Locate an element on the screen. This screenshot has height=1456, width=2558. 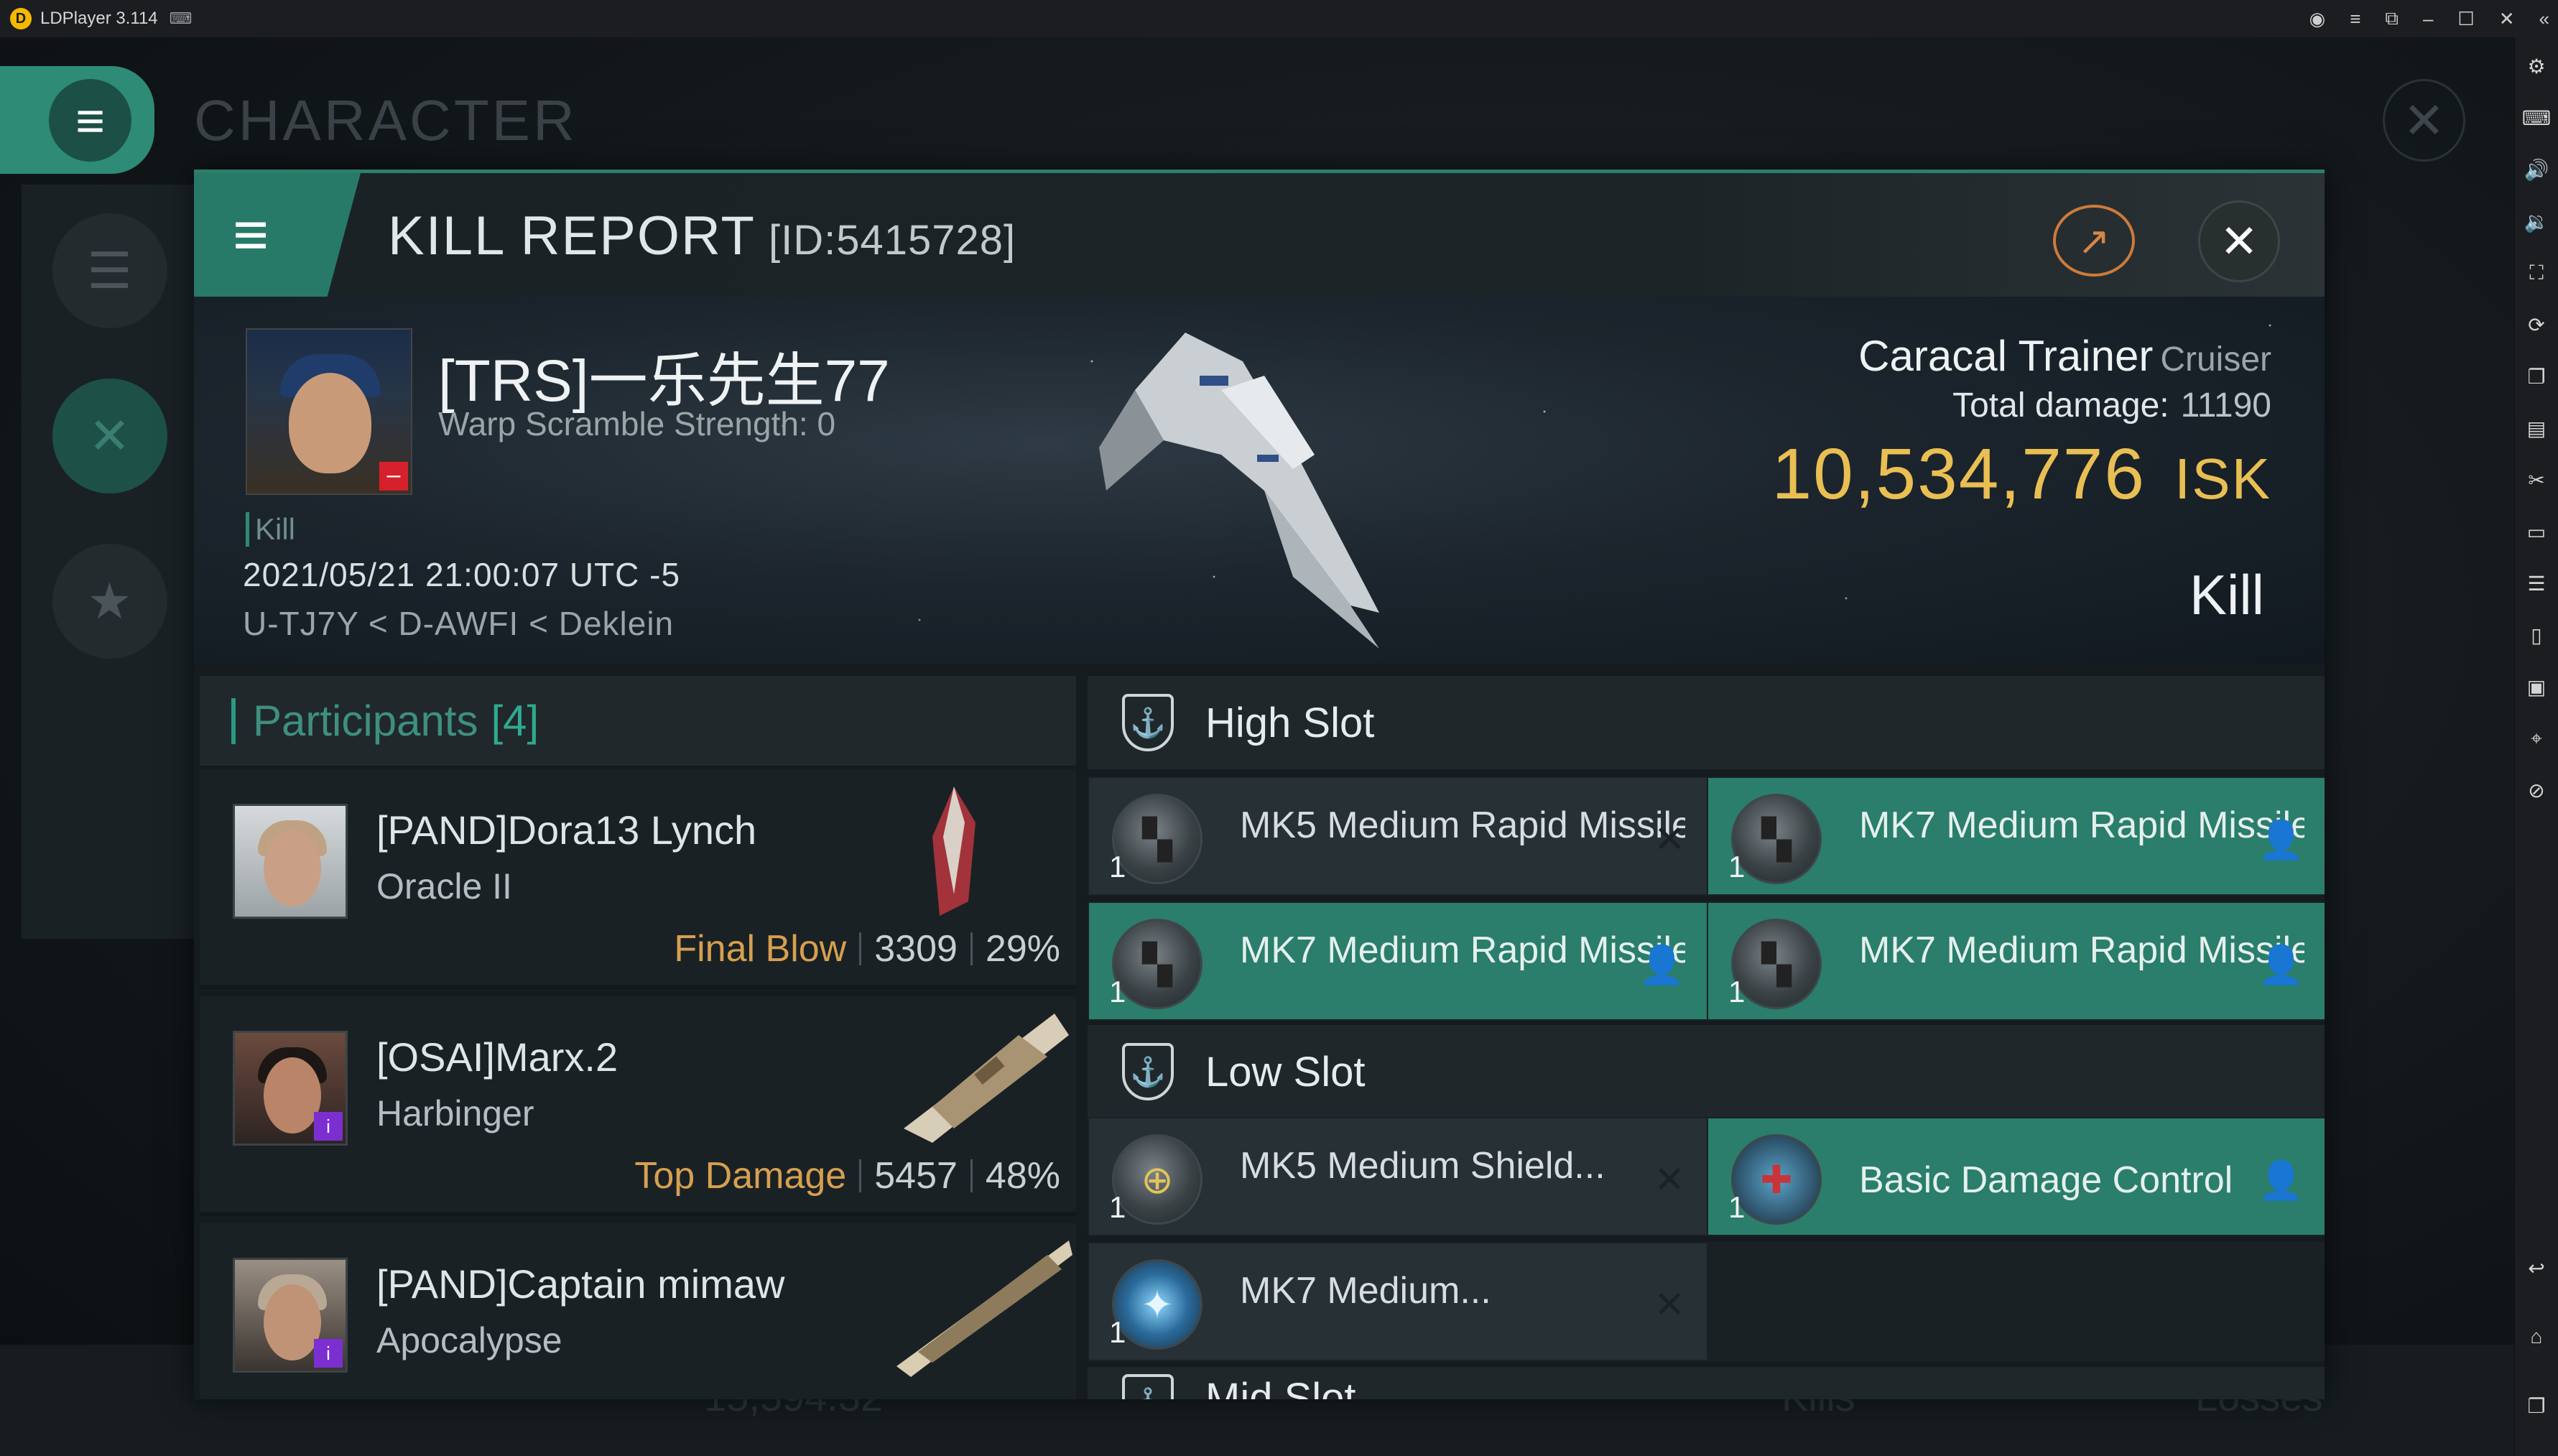
total-damage-value: 11190 is located at coordinates (2225, 405).